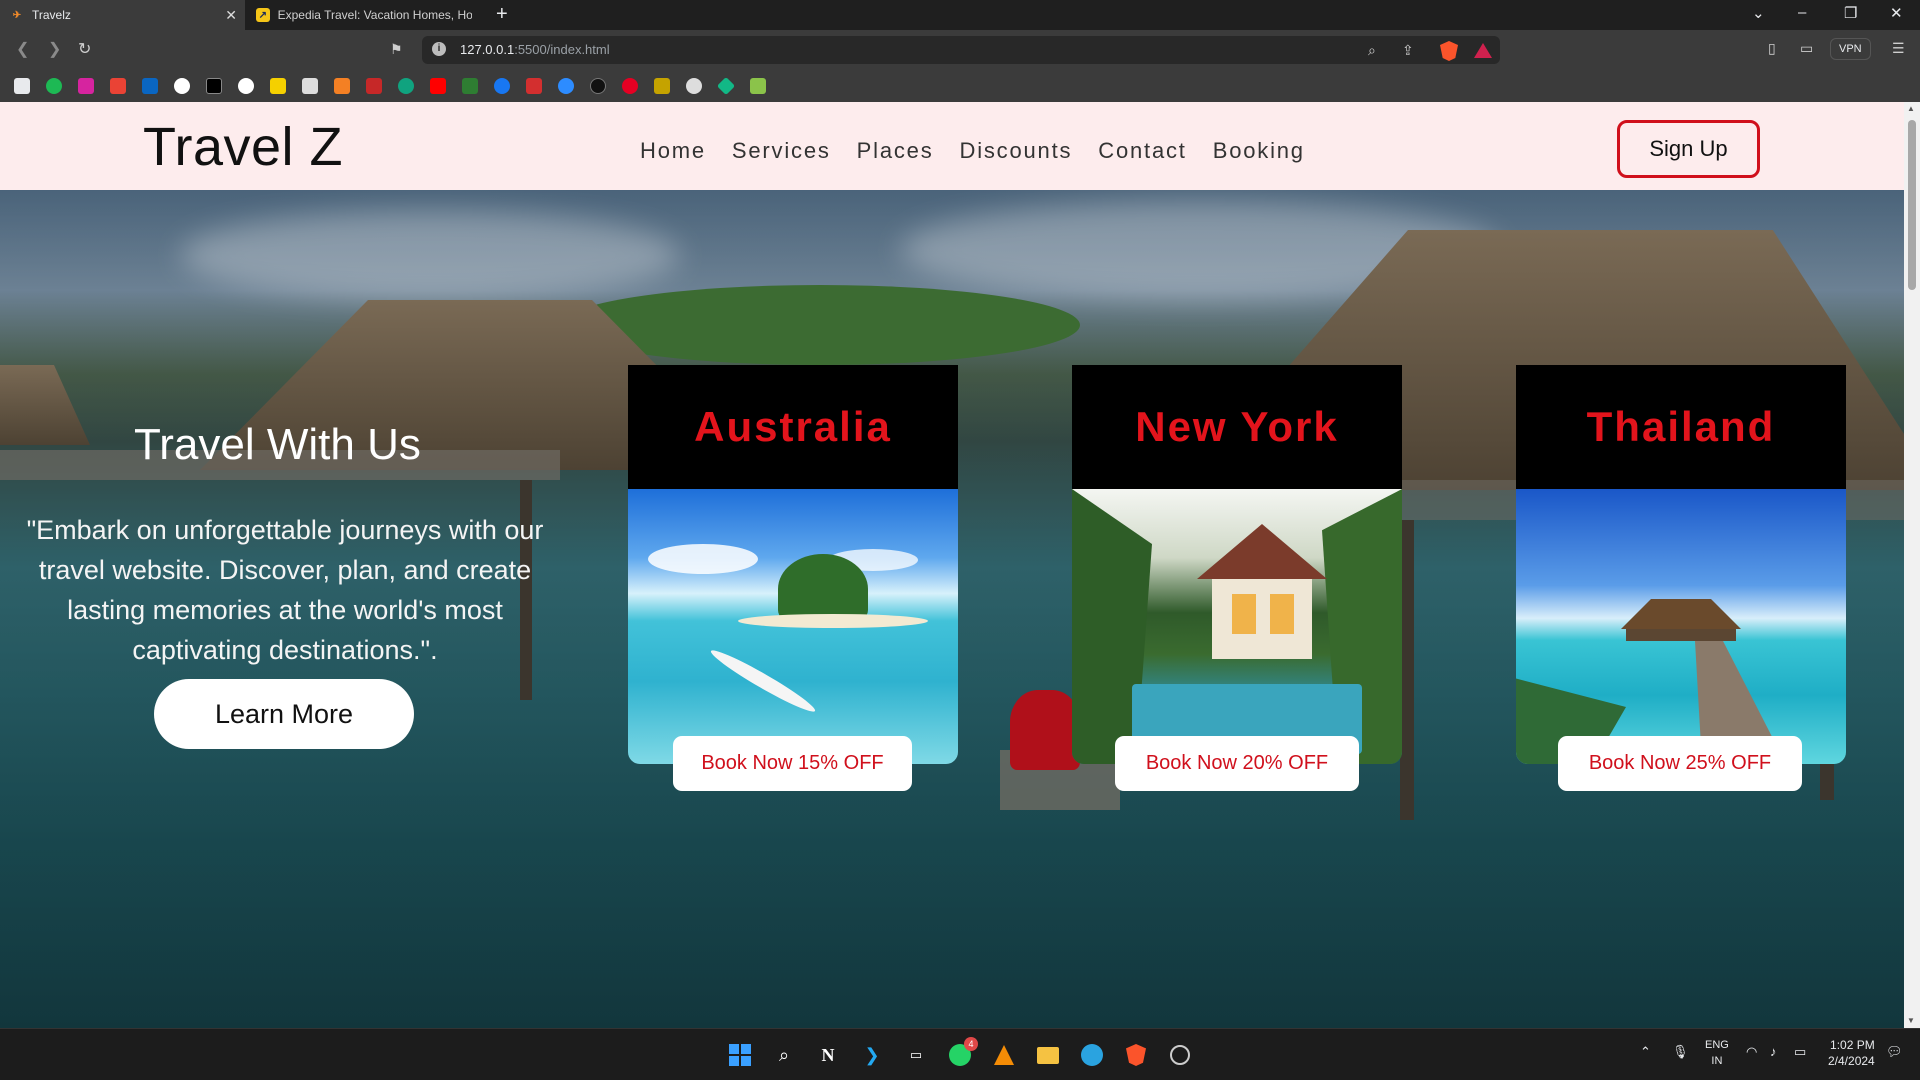 The image size is (1920, 1080). What do you see at coordinates (872, 1055) in the screenshot?
I see `vscode-icon: ❯` at bounding box center [872, 1055].